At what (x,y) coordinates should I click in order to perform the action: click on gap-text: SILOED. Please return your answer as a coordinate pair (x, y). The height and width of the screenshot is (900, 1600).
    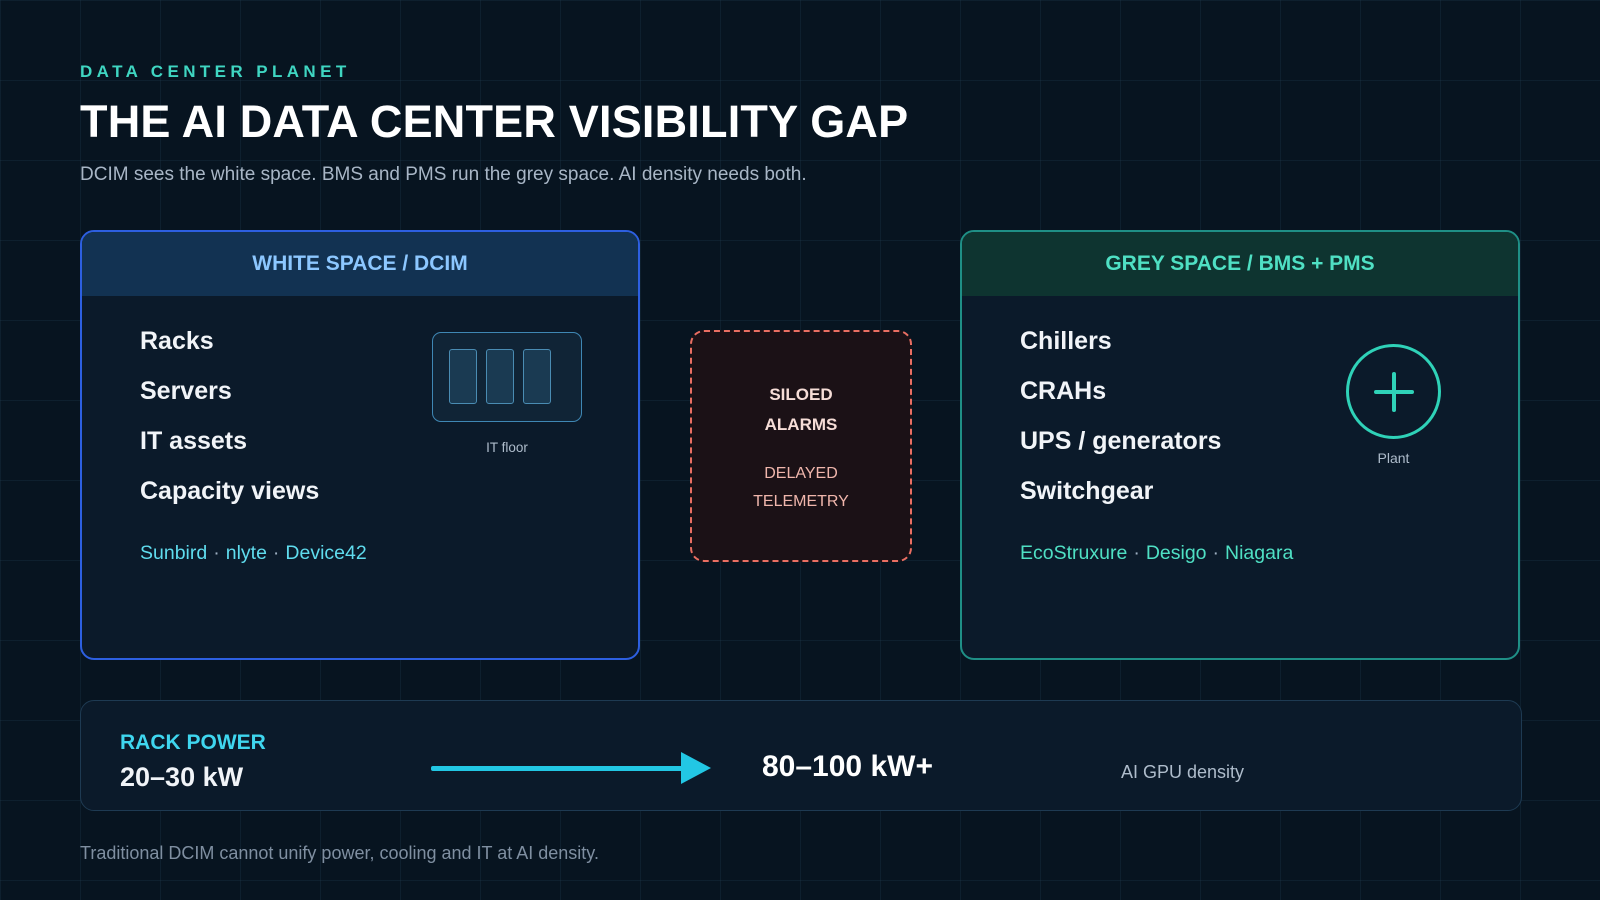
    Looking at the image, I should click on (801, 394).